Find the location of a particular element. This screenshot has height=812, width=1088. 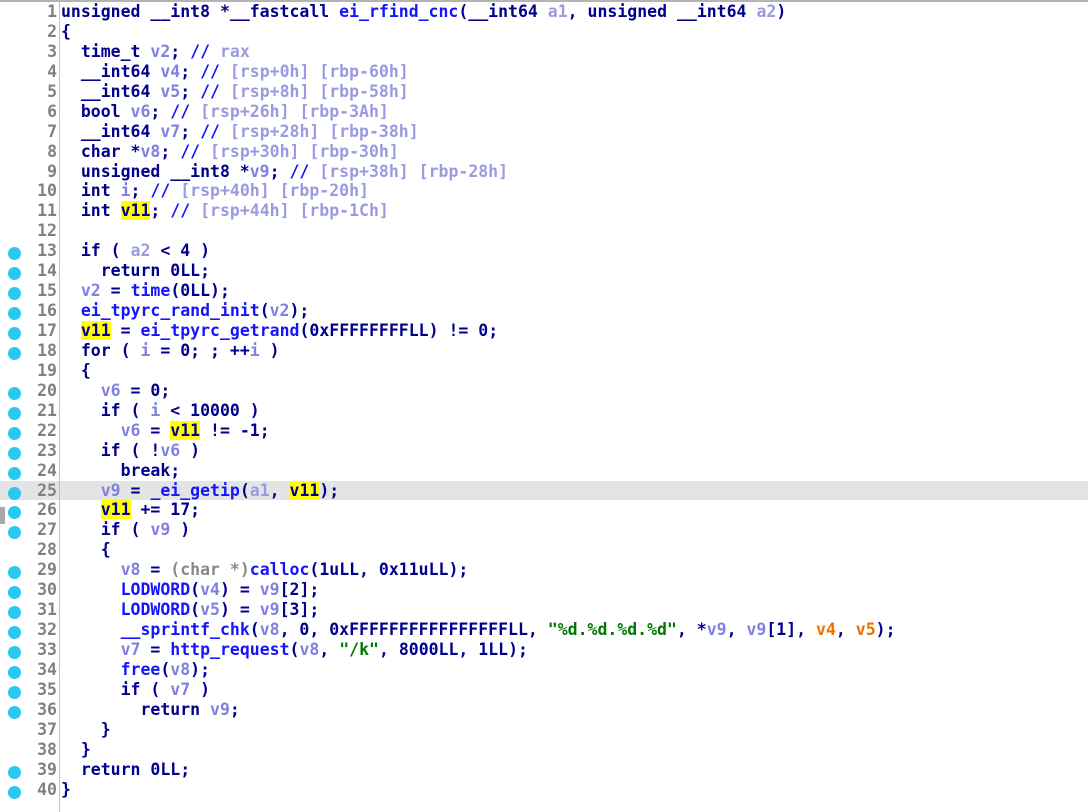

line-number: 30 is located at coordinates (47, 590).